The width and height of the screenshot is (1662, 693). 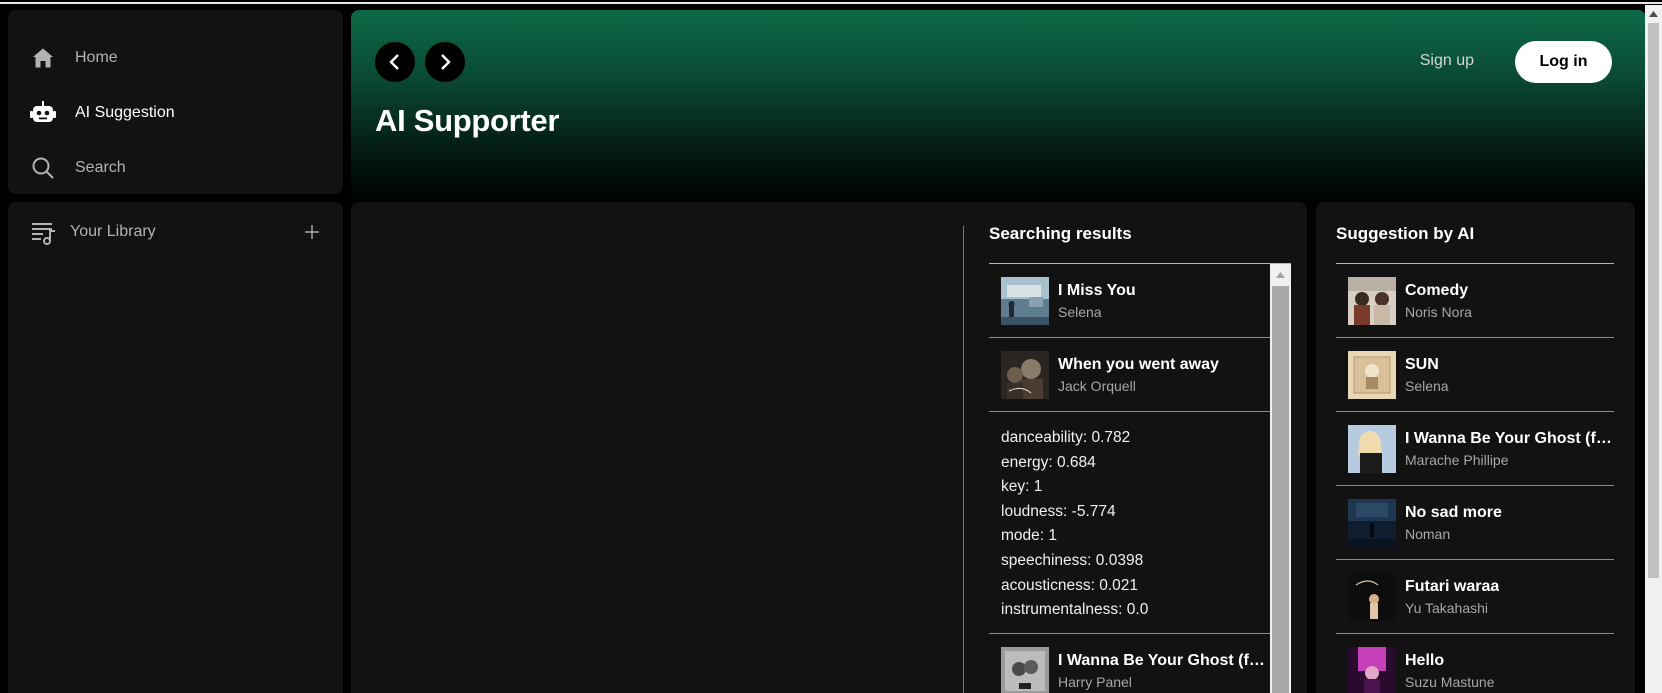 I want to click on history-nav, so click(x=420, y=62).